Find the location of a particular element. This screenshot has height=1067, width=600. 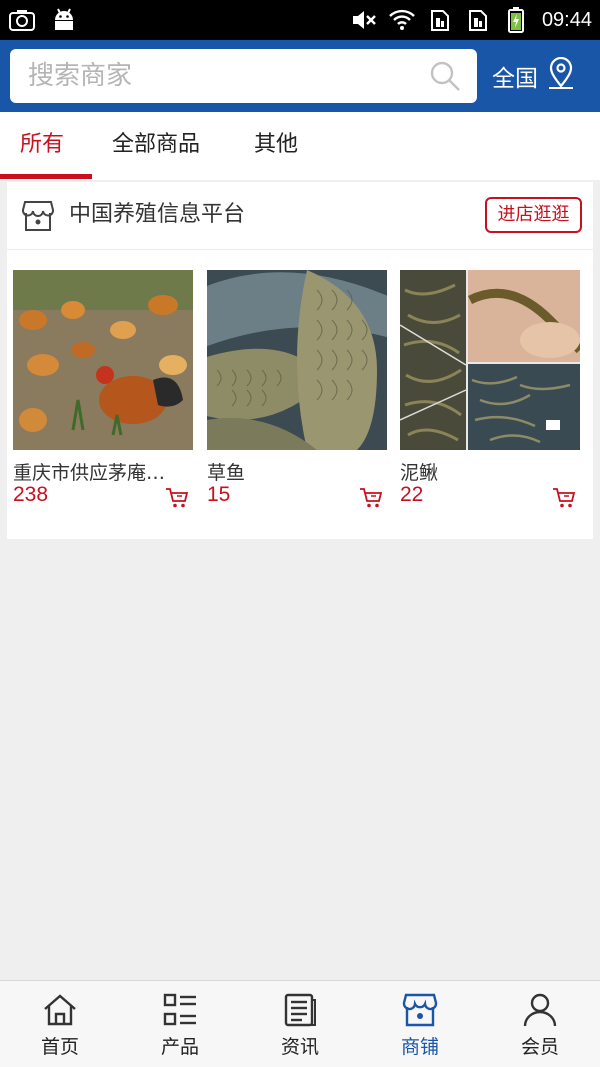

product-item: 草鱼 15 is located at coordinates (297, 395).